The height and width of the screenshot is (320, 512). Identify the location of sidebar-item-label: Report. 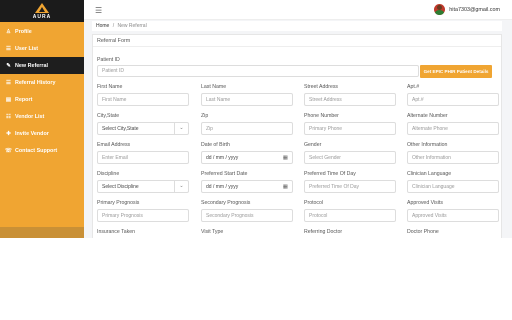
(24, 99).